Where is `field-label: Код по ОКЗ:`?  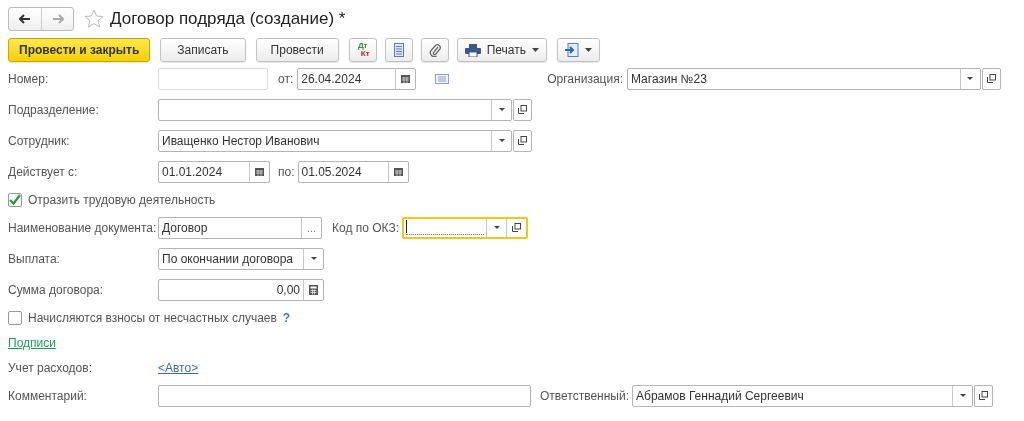 field-label: Код по ОКЗ: is located at coordinates (365, 227).